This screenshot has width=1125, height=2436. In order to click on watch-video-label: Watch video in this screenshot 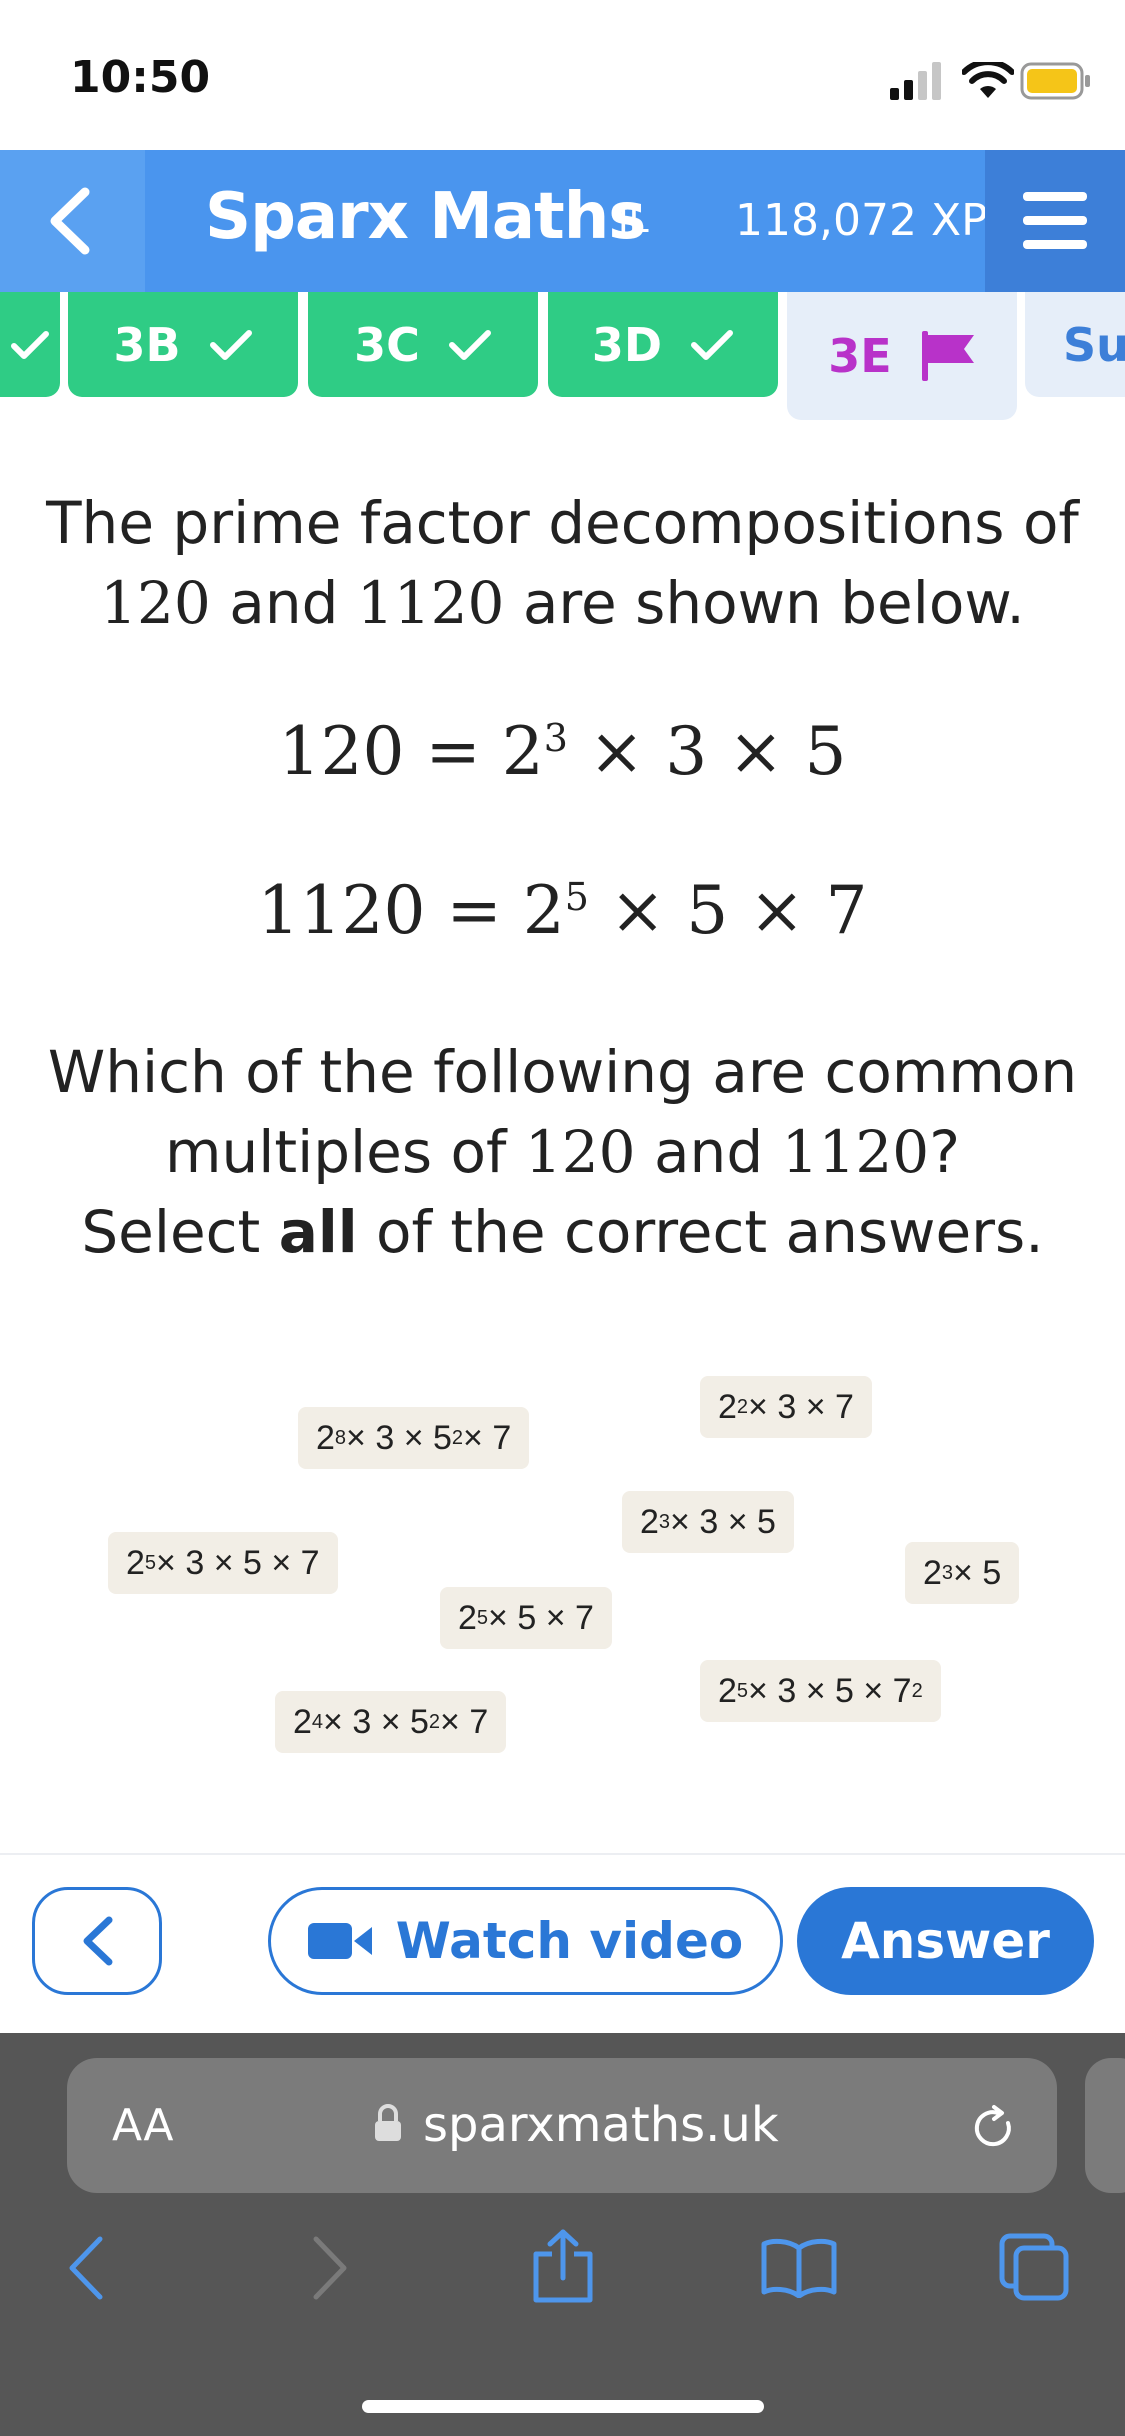, I will do `click(569, 1941)`.